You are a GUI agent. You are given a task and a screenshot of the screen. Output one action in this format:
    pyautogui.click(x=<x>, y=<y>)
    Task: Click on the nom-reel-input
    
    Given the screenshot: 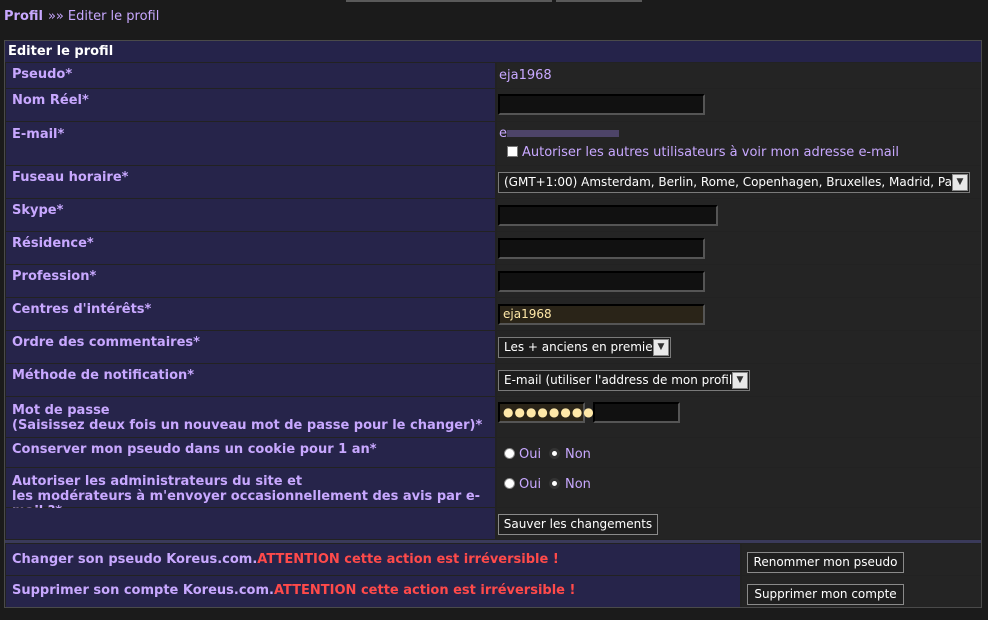 What is the action you would take?
    pyautogui.click(x=601, y=104)
    